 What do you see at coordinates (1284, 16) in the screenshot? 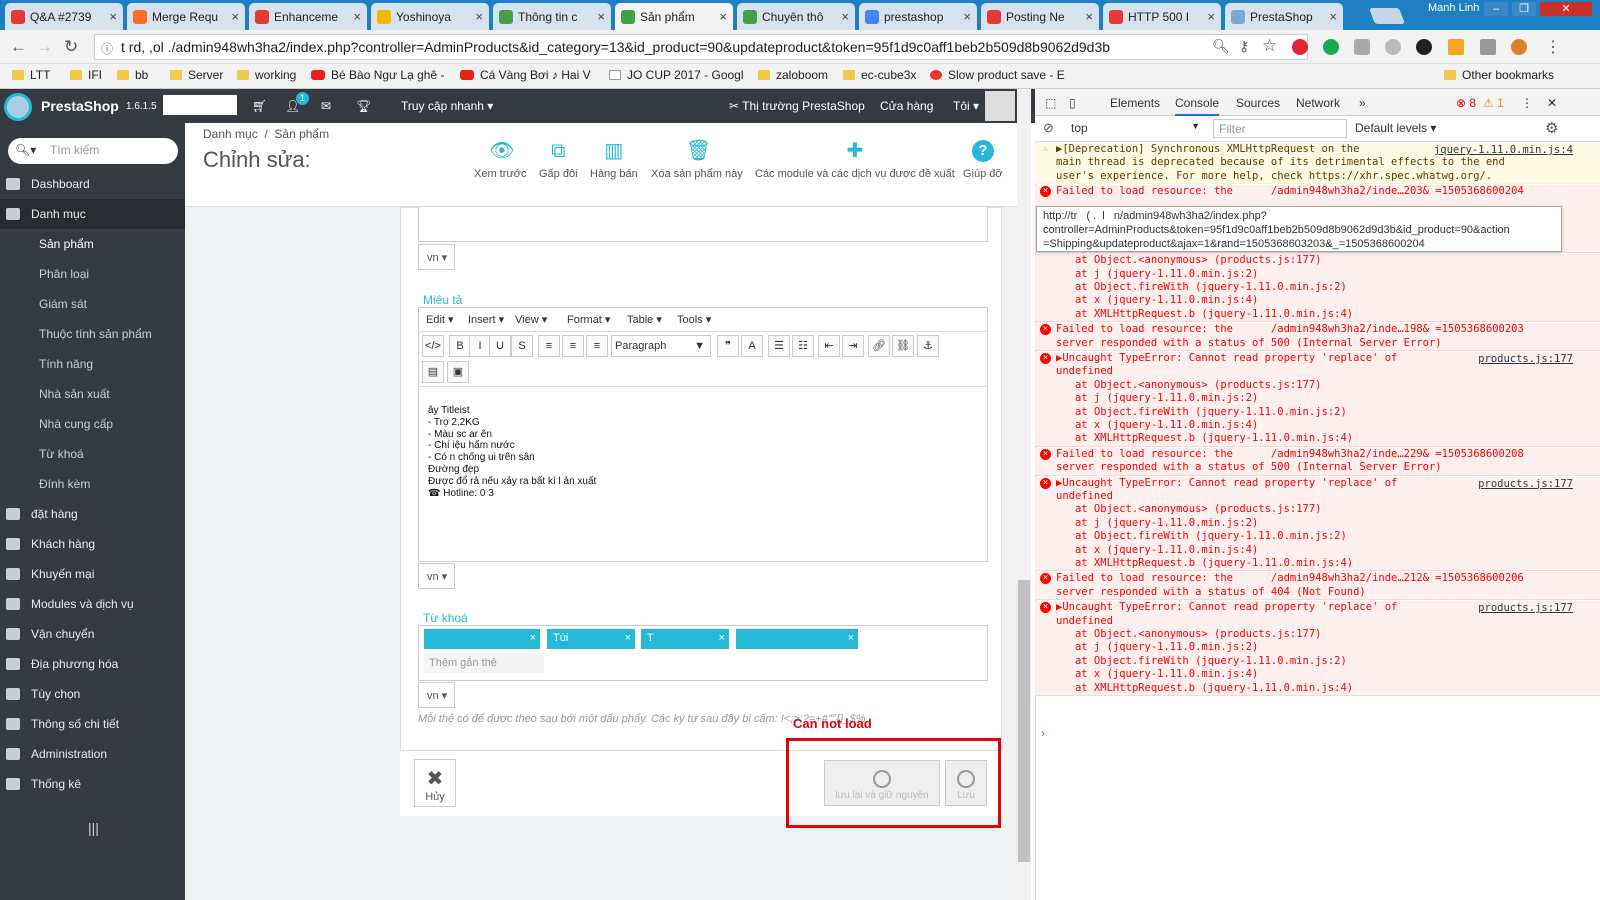
I see `browser-tab: PrestaShop ×` at bounding box center [1284, 16].